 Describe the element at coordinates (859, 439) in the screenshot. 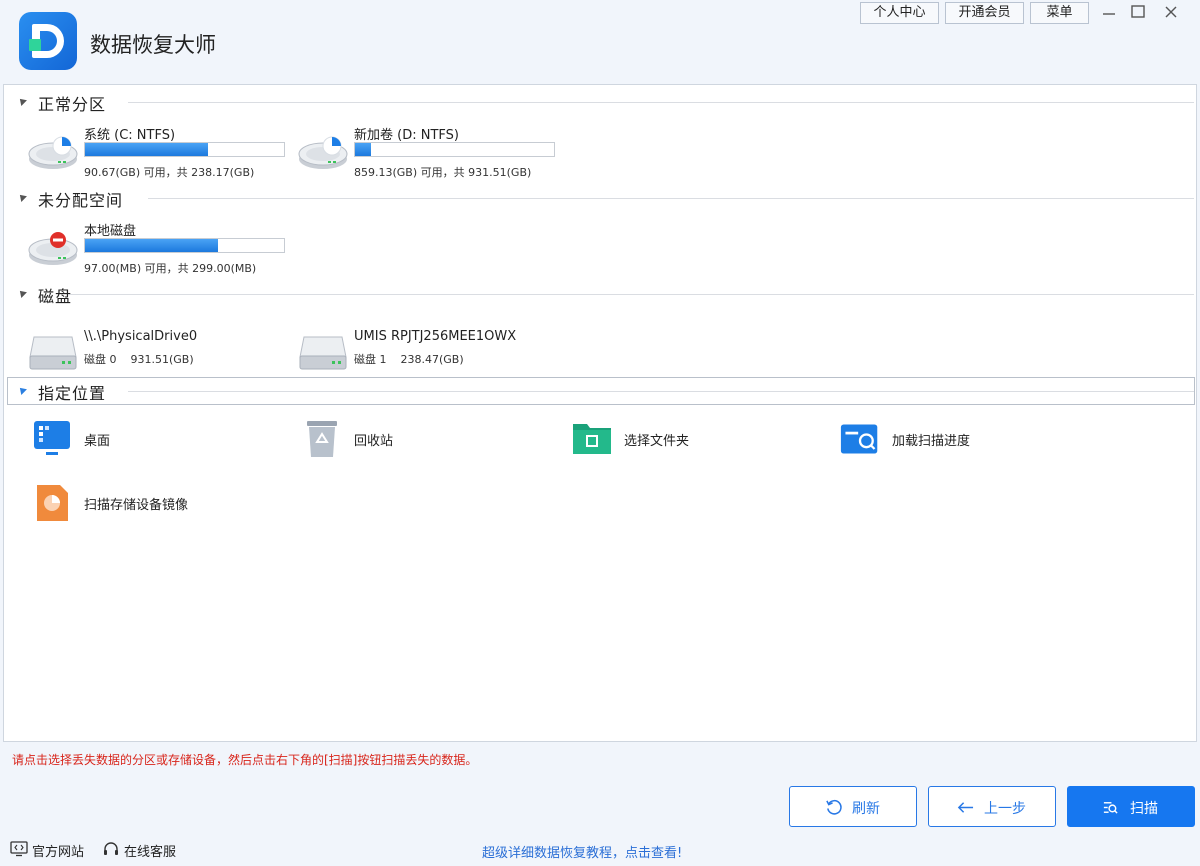

I see `load-progress-icon` at that location.